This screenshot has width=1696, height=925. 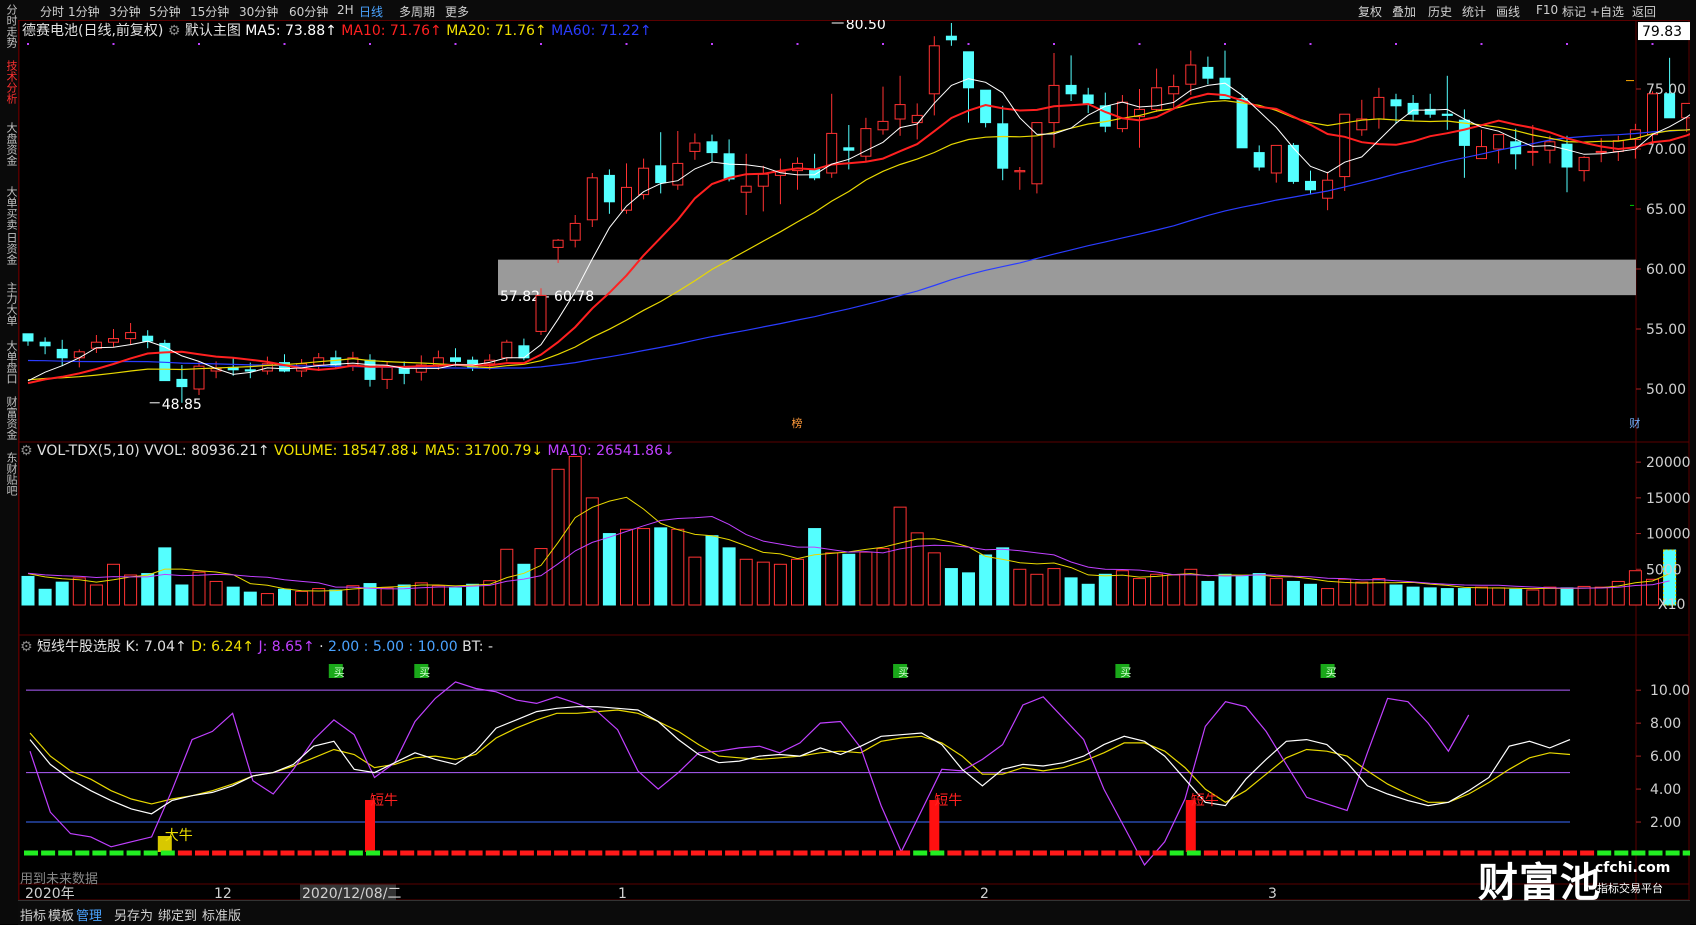 What do you see at coordinates (417, 11) in the screenshot?
I see `period-tab-9: 多周期` at bounding box center [417, 11].